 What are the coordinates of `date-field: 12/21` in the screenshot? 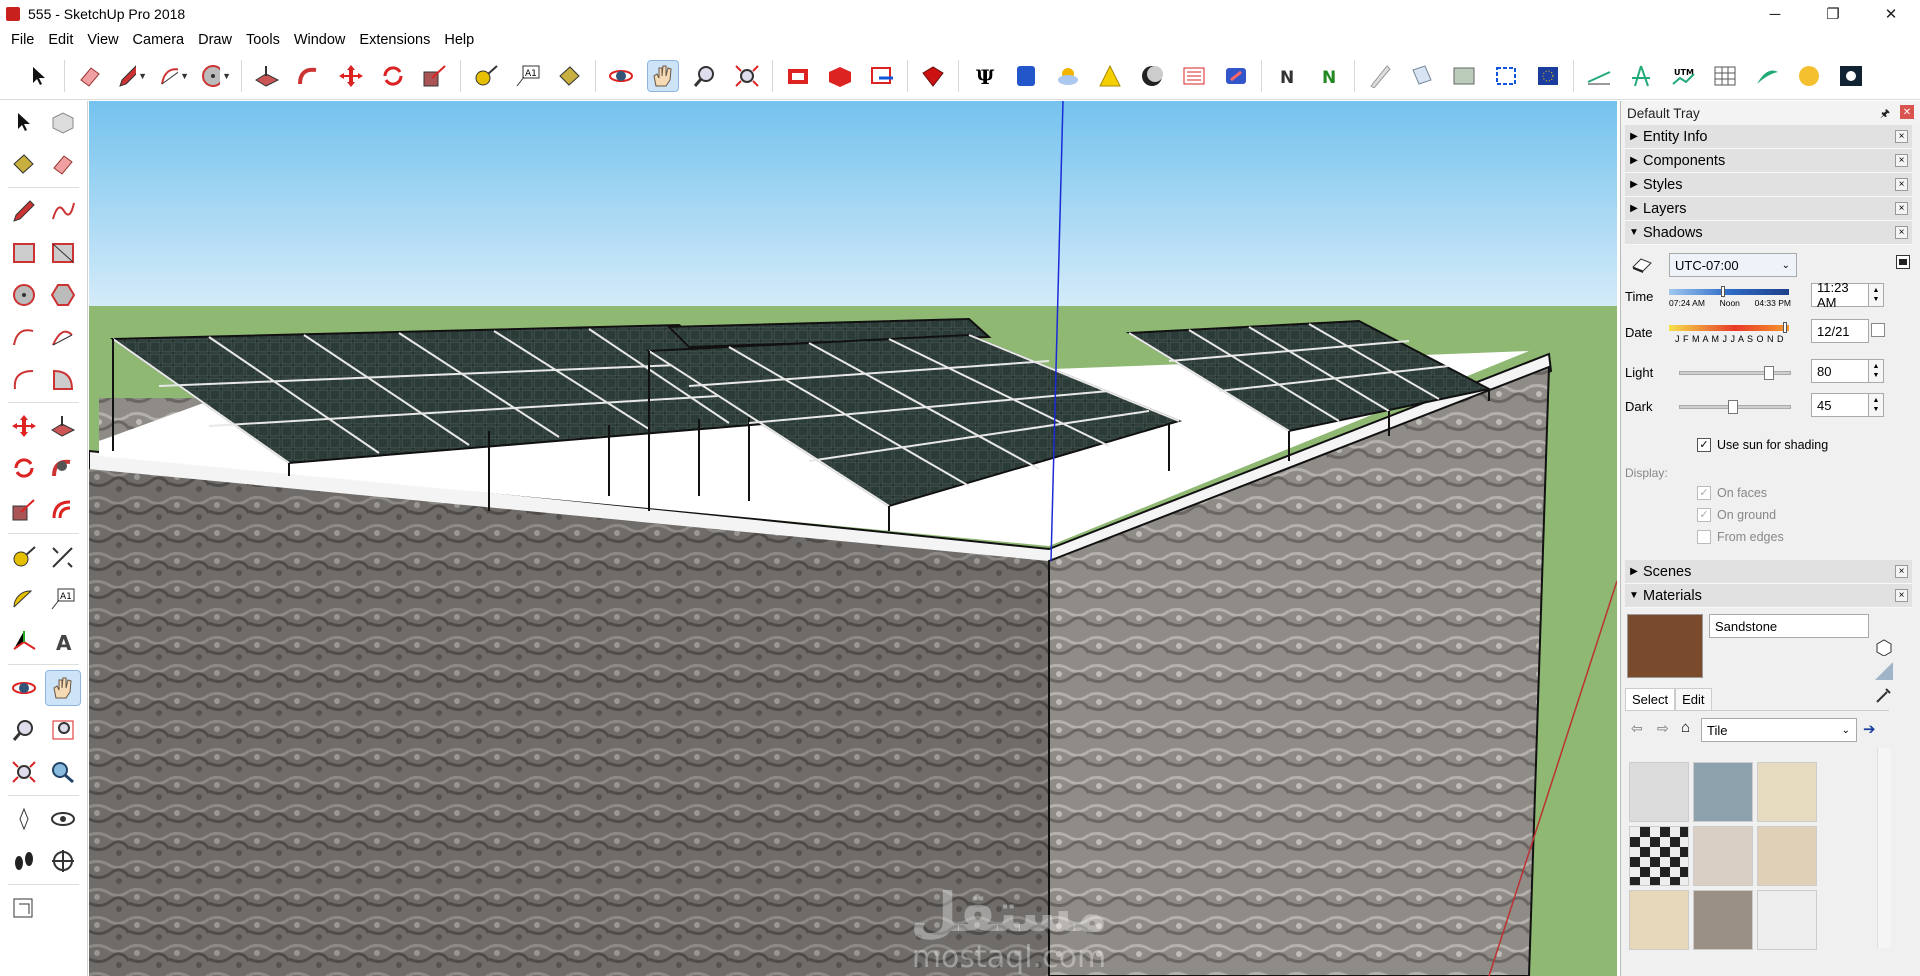 It's located at (1840, 331).